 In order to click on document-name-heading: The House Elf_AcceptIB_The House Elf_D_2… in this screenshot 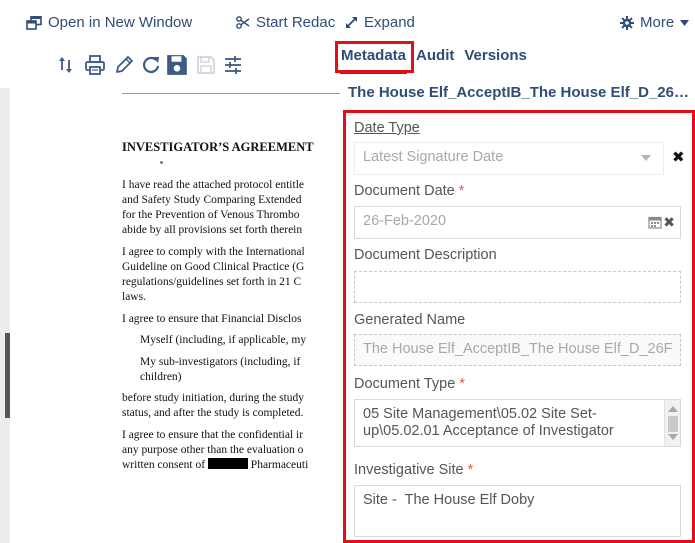, I will do `click(521, 92)`.